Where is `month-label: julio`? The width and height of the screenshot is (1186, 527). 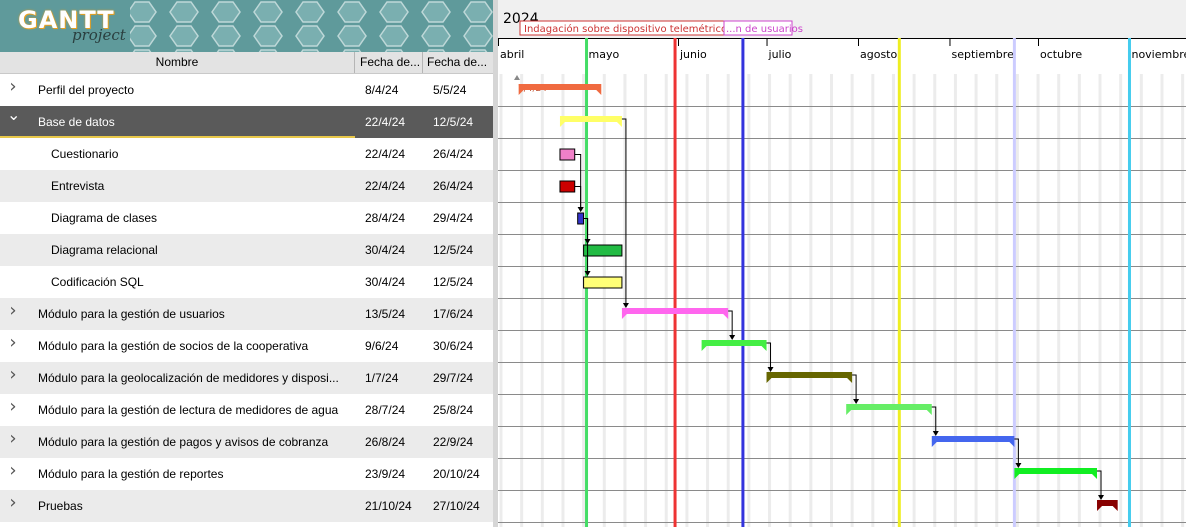 month-label: julio is located at coordinates (780, 54).